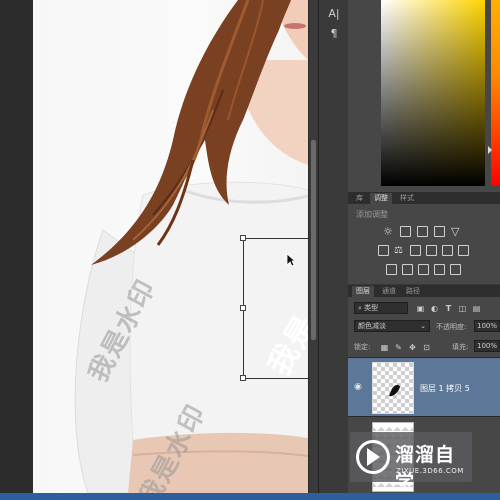  Describe the element at coordinates (423, 326) in the screenshot. I see `chevron-down-icon: ⌄` at that location.